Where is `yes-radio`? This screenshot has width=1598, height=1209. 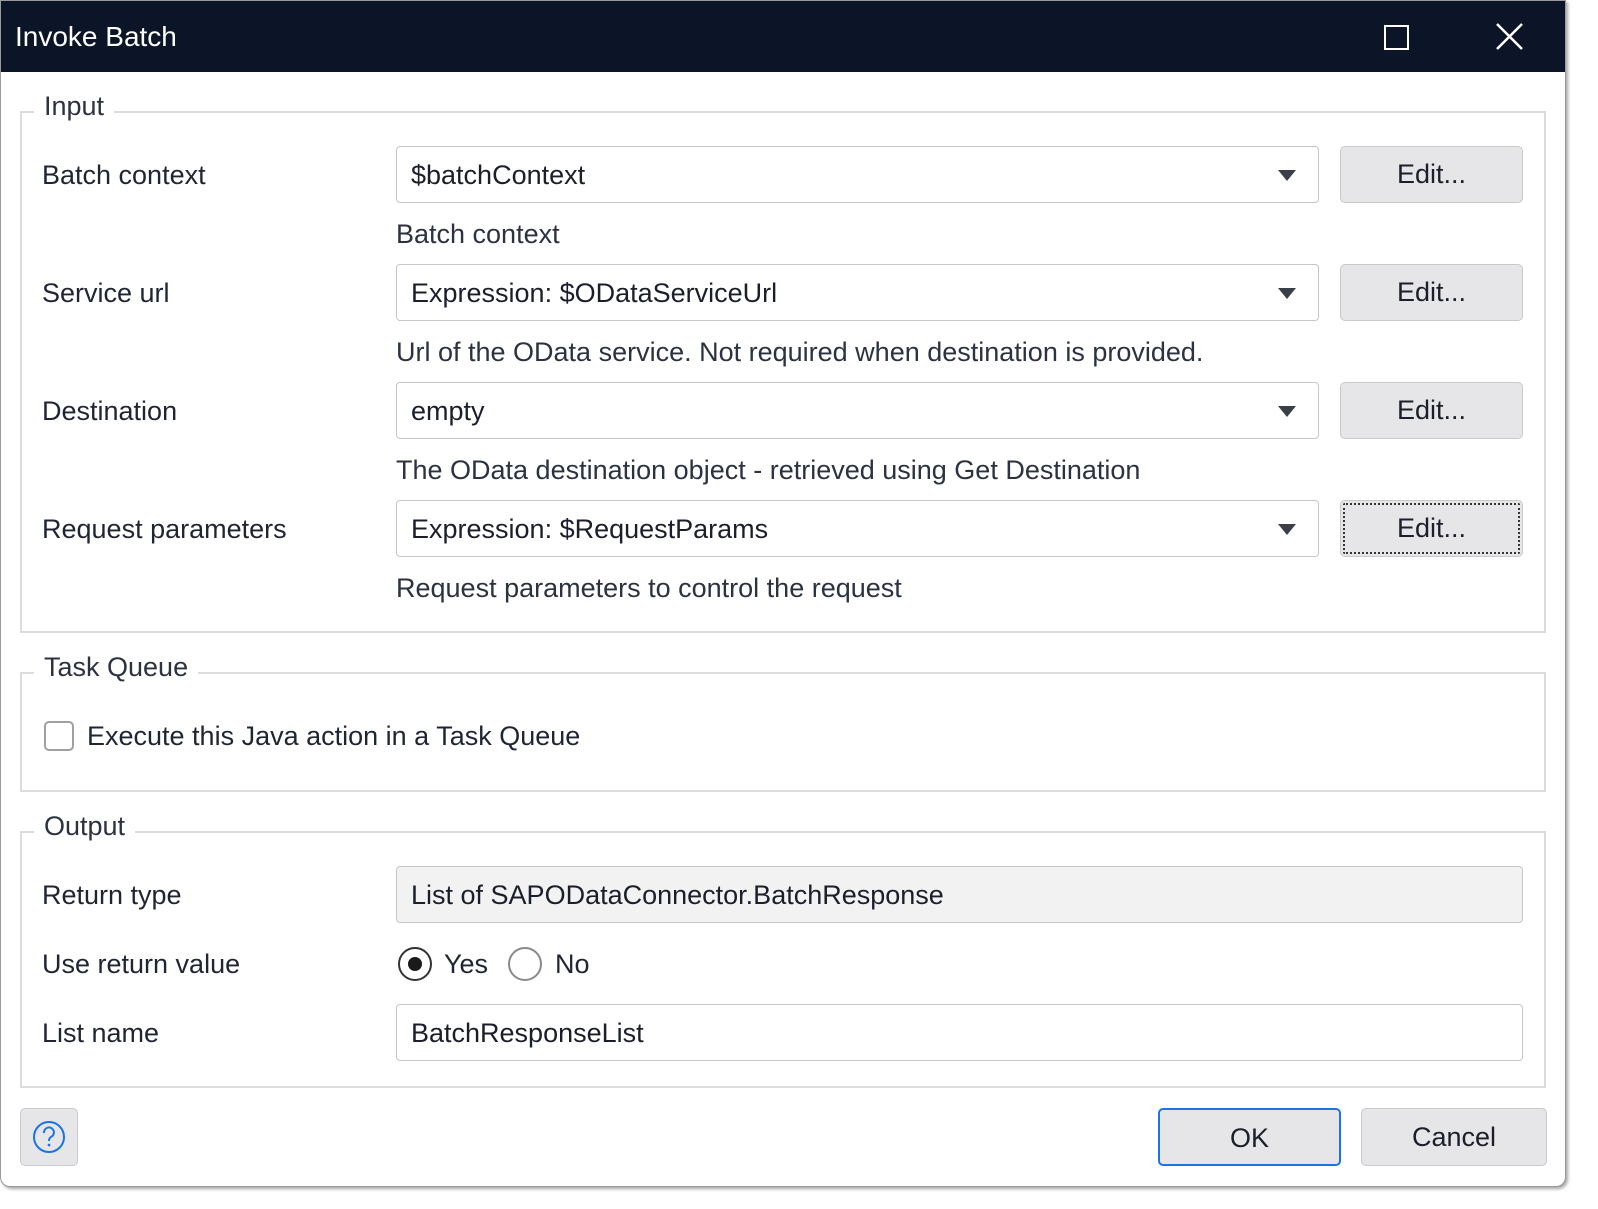
yes-radio is located at coordinates (415, 964).